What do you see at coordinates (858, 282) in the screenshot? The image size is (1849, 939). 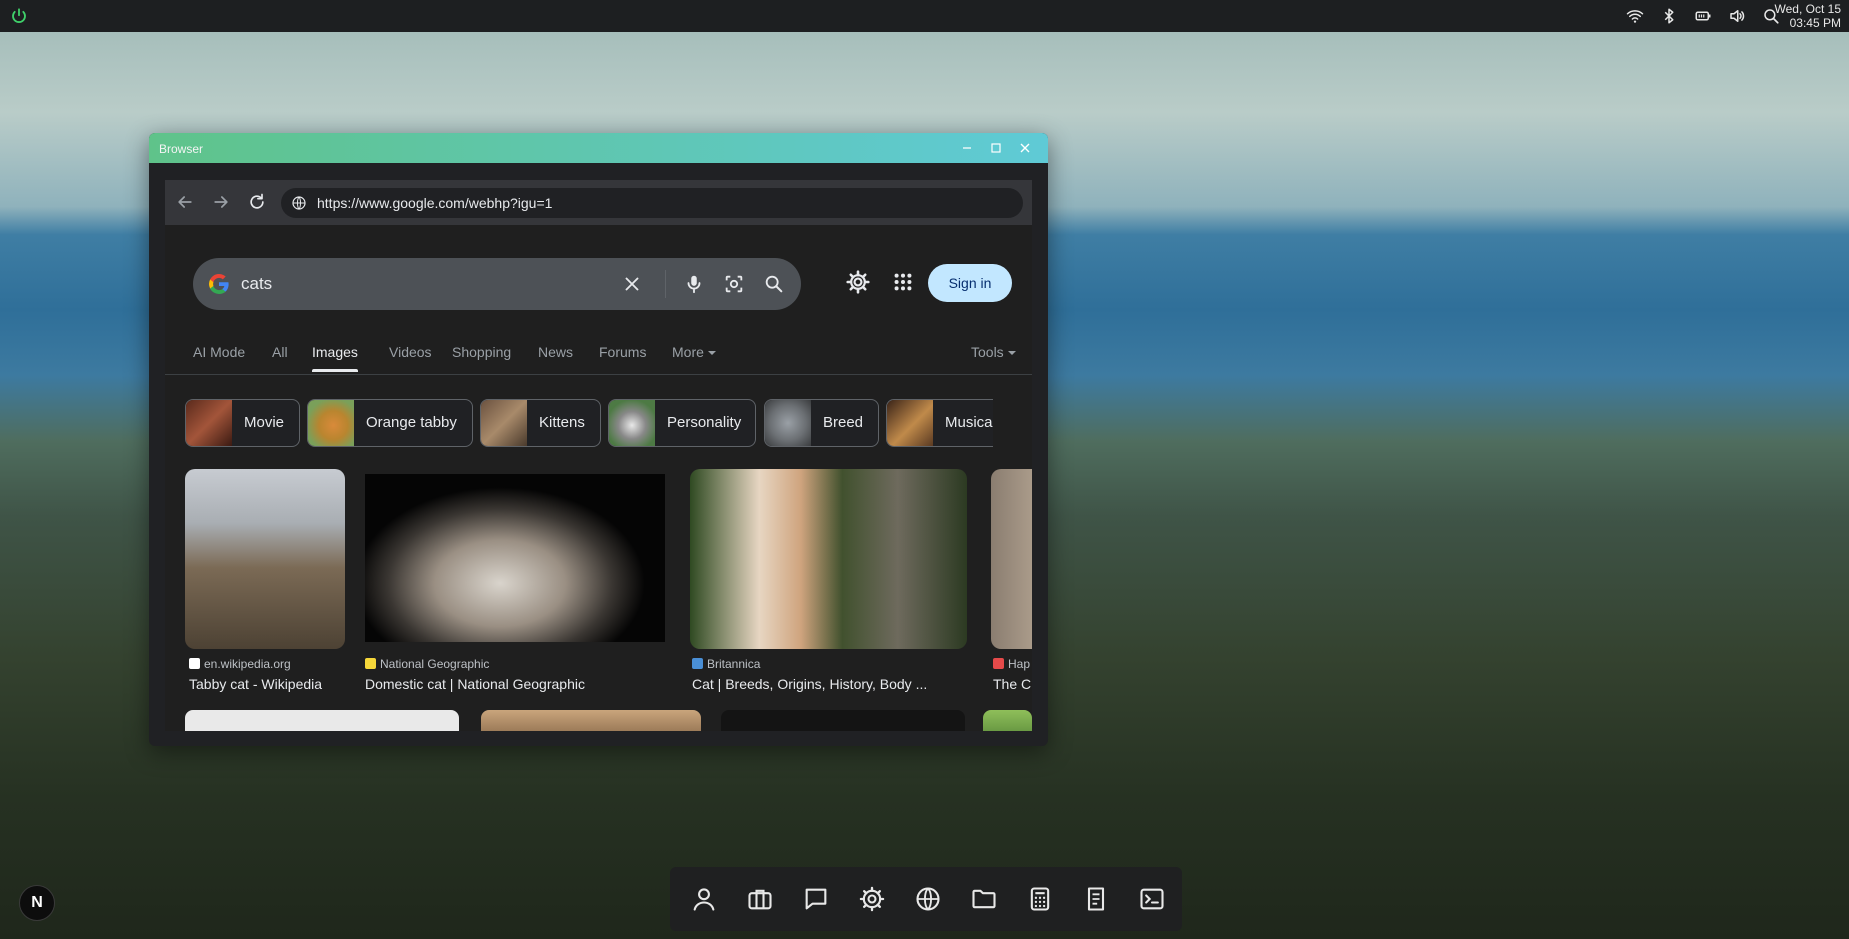 I see `settings-gear-icon` at bounding box center [858, 282].